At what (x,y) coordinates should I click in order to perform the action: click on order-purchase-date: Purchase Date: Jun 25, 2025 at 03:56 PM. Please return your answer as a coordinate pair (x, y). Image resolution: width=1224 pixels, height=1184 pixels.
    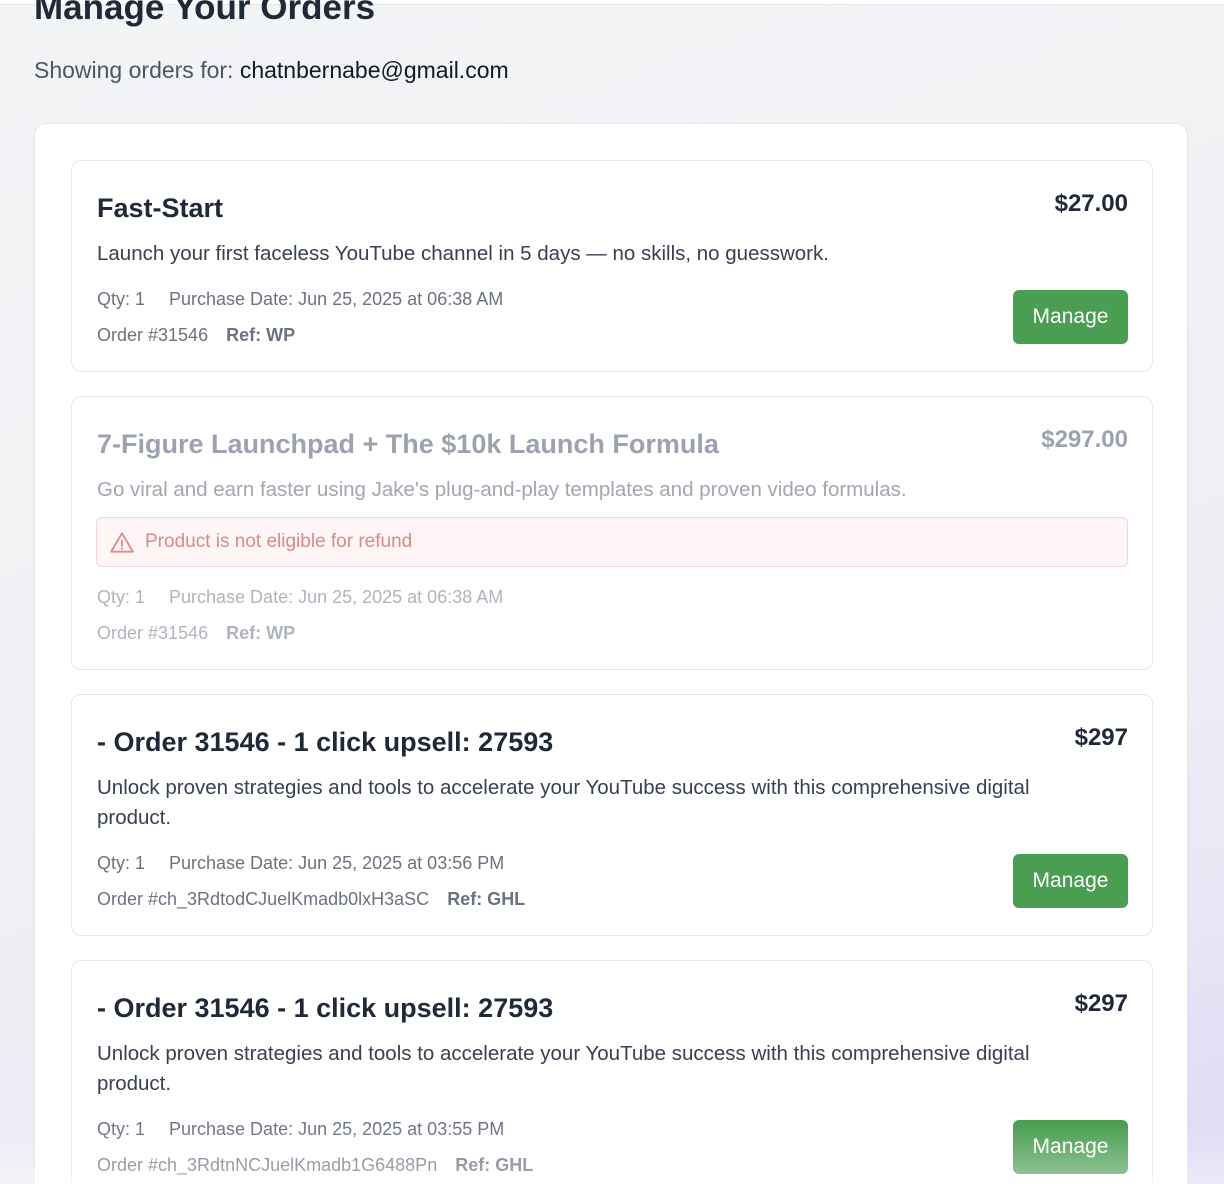
    Looking at the image, I should click on (337, 863).